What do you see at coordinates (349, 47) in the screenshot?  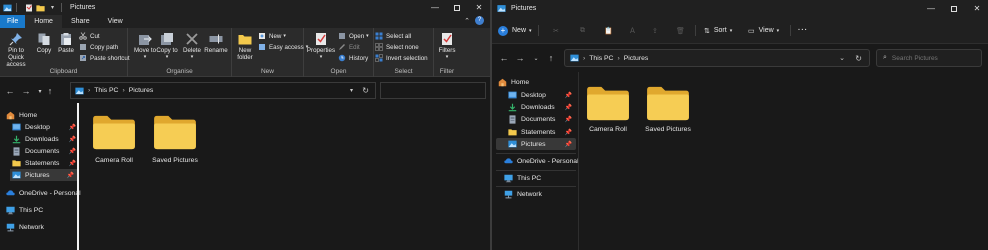 I see `edit-button: Edit` at bounding box center [349, 47].